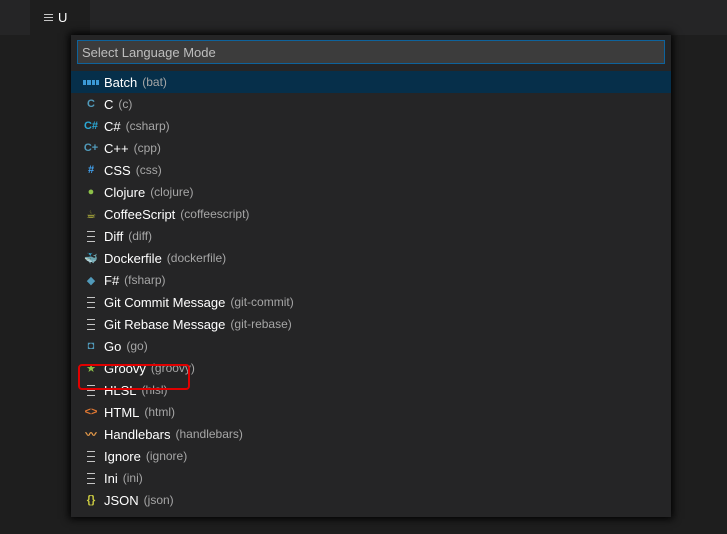 This screenshot has height=534, width=727. Describe the element at coordinates (371, 302) in the screenshot. I see `language-item-git-commit: Git Commit Message (git-commit)` at that location.